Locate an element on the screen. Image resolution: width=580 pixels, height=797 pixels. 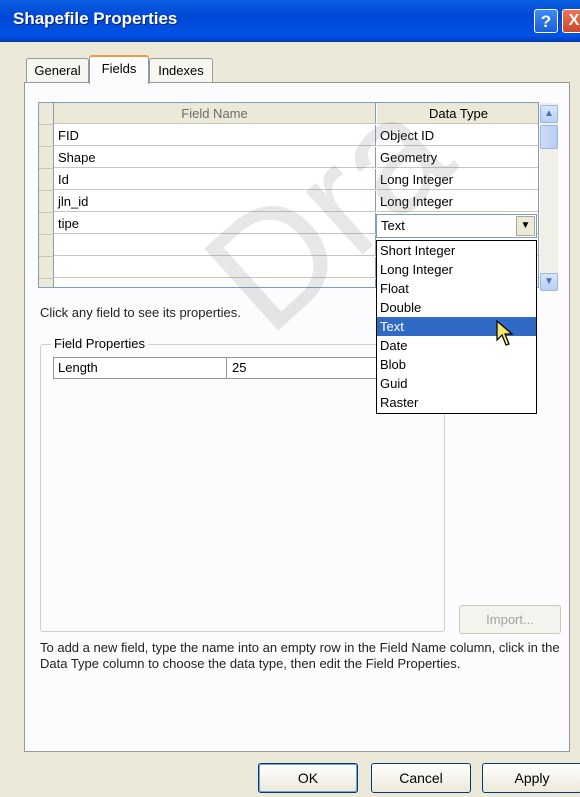
grid-corner is located at coordinates (46, 114).